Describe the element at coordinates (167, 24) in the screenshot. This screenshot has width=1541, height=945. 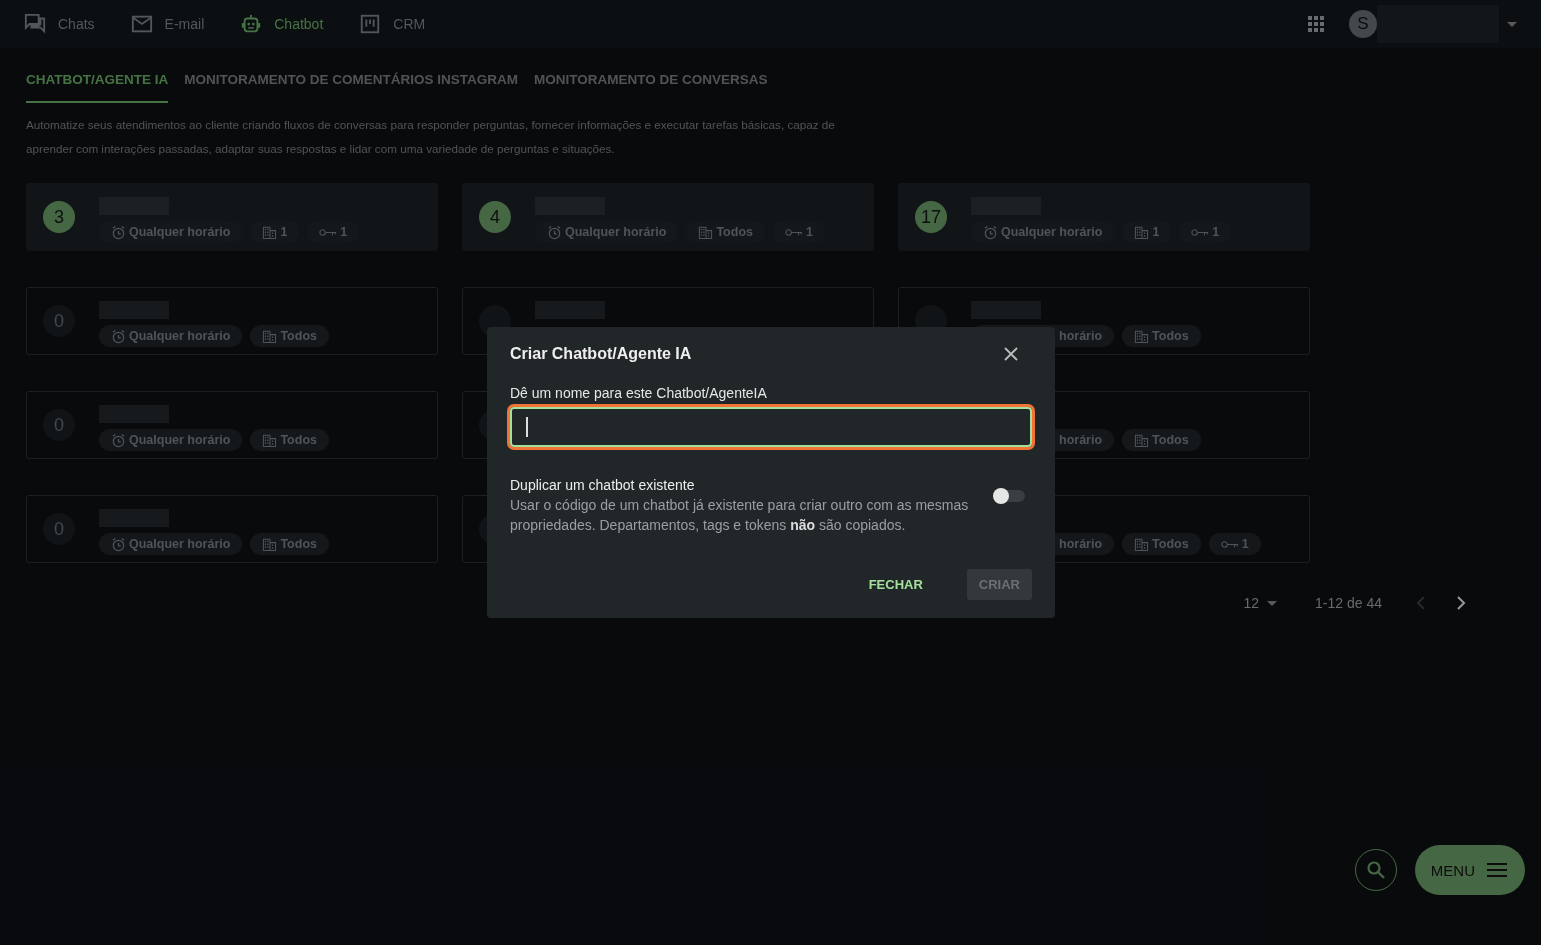
I see `nav-item: E-mail` at that location.